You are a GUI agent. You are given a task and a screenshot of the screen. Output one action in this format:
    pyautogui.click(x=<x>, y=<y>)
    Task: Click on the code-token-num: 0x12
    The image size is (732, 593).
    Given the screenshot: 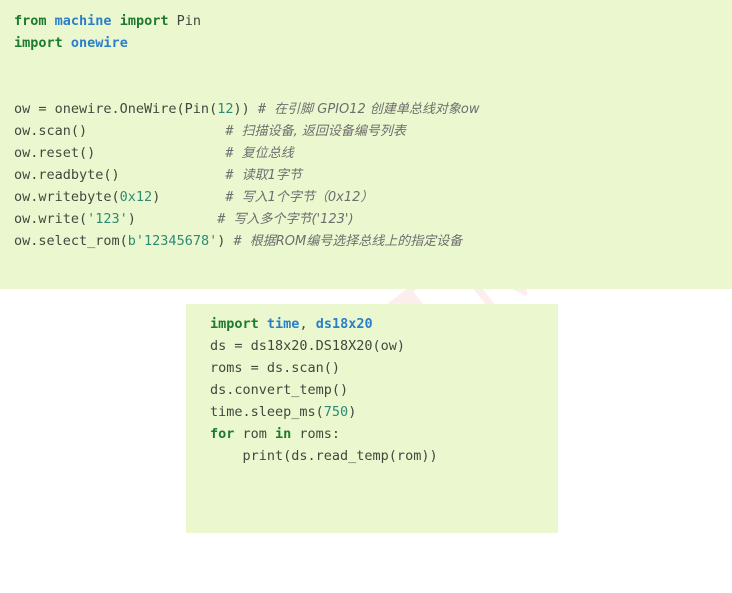 What is the action you would take?
    pyautogui.click(x=136, y=197)
    